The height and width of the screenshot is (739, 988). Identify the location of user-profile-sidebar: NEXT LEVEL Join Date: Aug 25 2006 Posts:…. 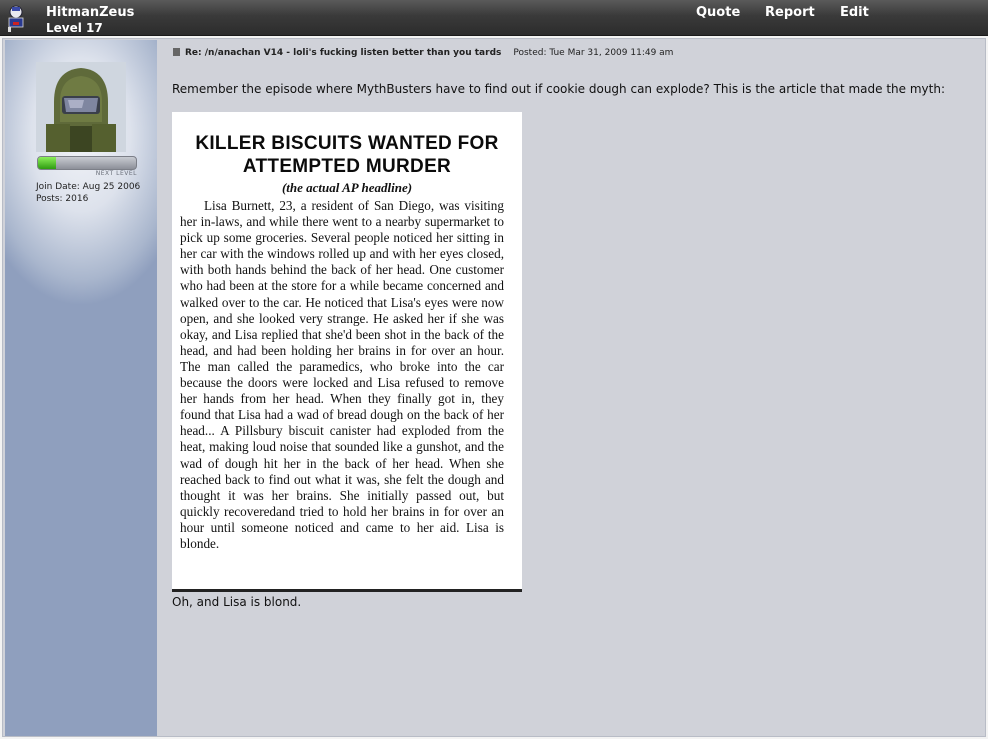
(81, 388).